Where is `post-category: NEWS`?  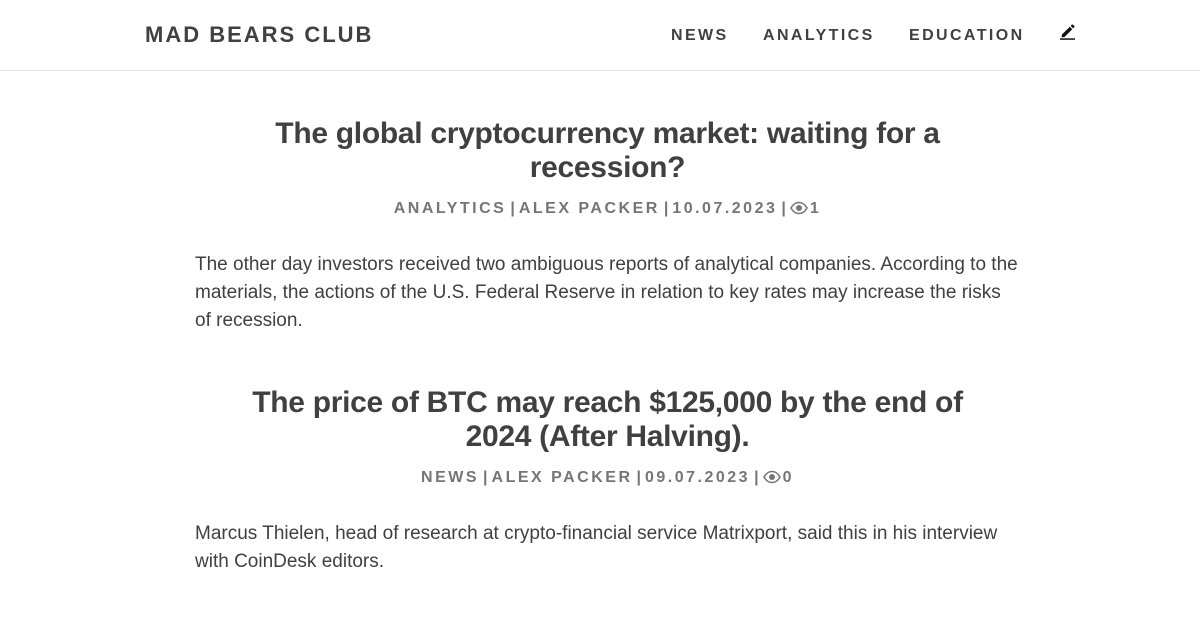 post-category: NEWS is located at coordinates (450, 477).